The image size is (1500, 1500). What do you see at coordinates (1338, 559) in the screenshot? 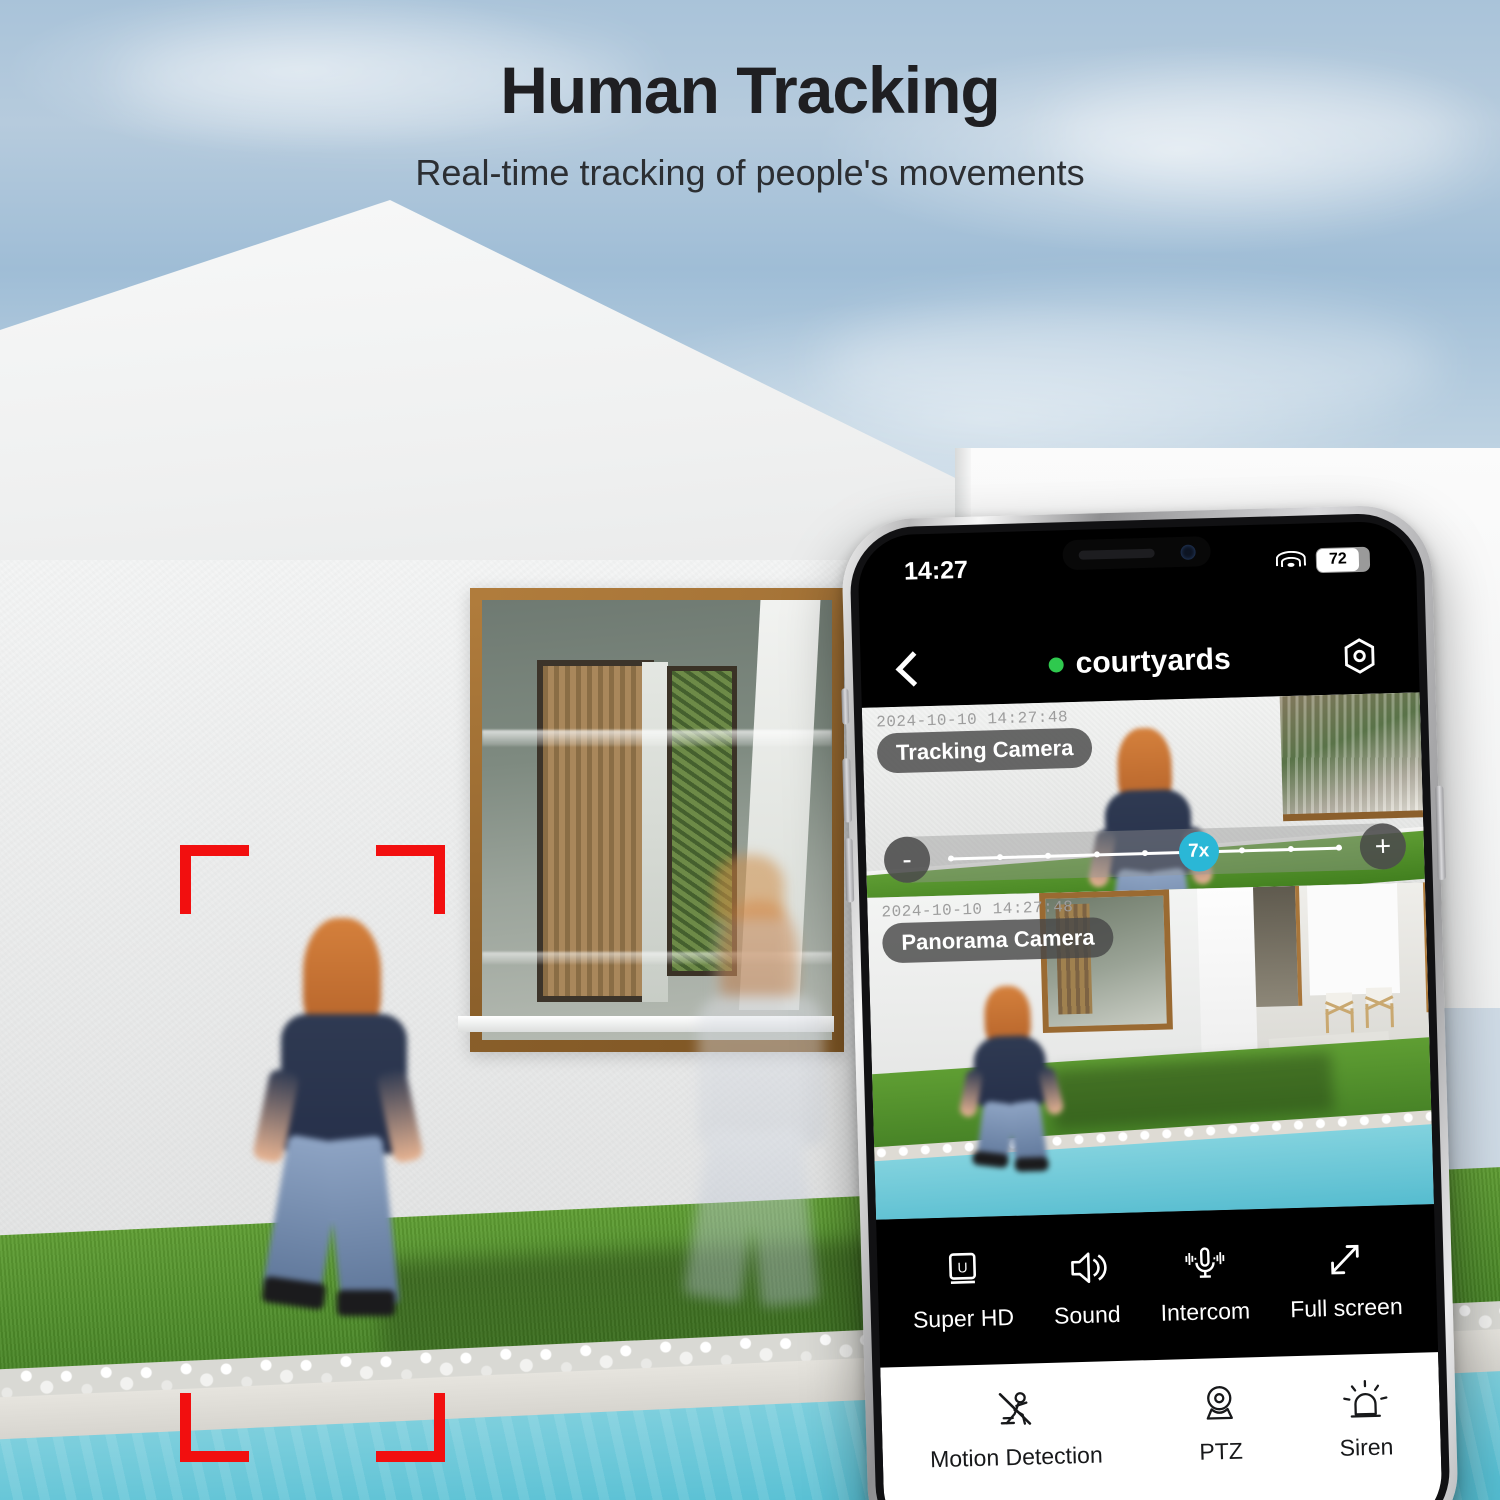
I see `battery-level-label: 72` at bounding box center [1338, 559].